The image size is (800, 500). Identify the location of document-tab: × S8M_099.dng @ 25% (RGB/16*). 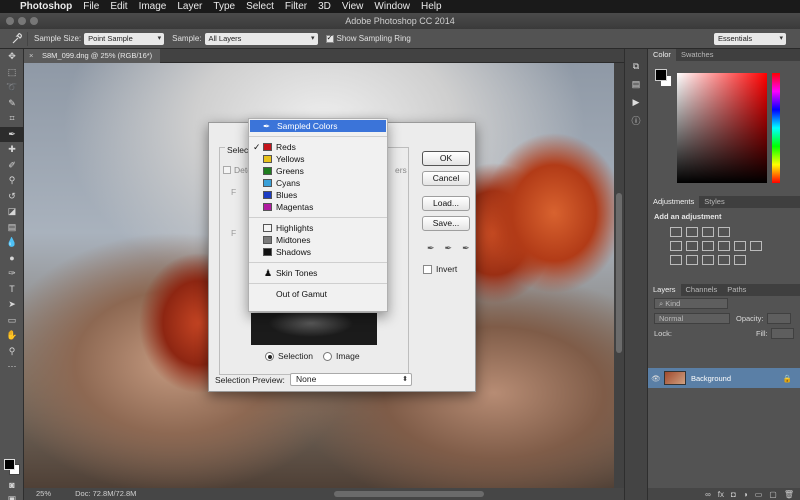
(92, 56).